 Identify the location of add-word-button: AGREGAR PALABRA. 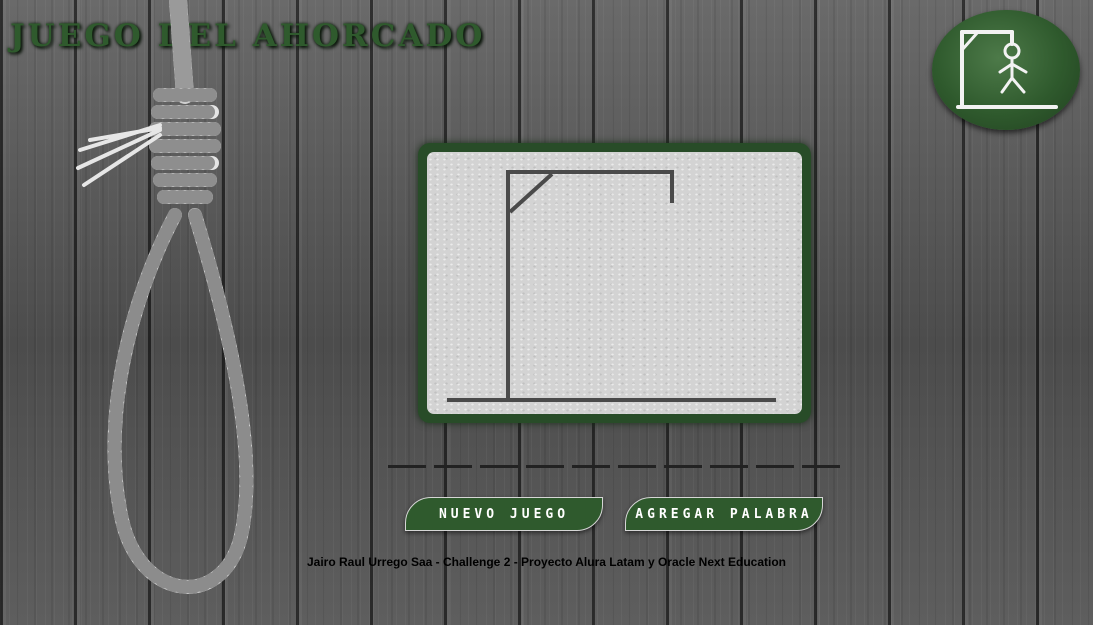
(724, 514).